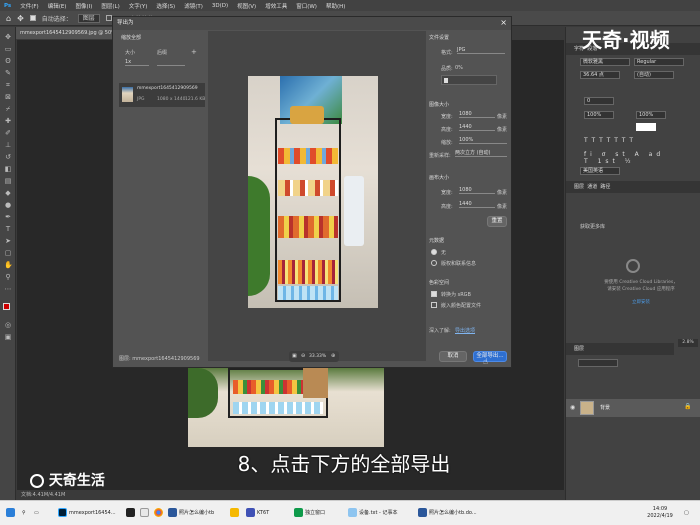 The image size is (700, 525). I want to click on search-icon: ⚲, so click(24, 513).